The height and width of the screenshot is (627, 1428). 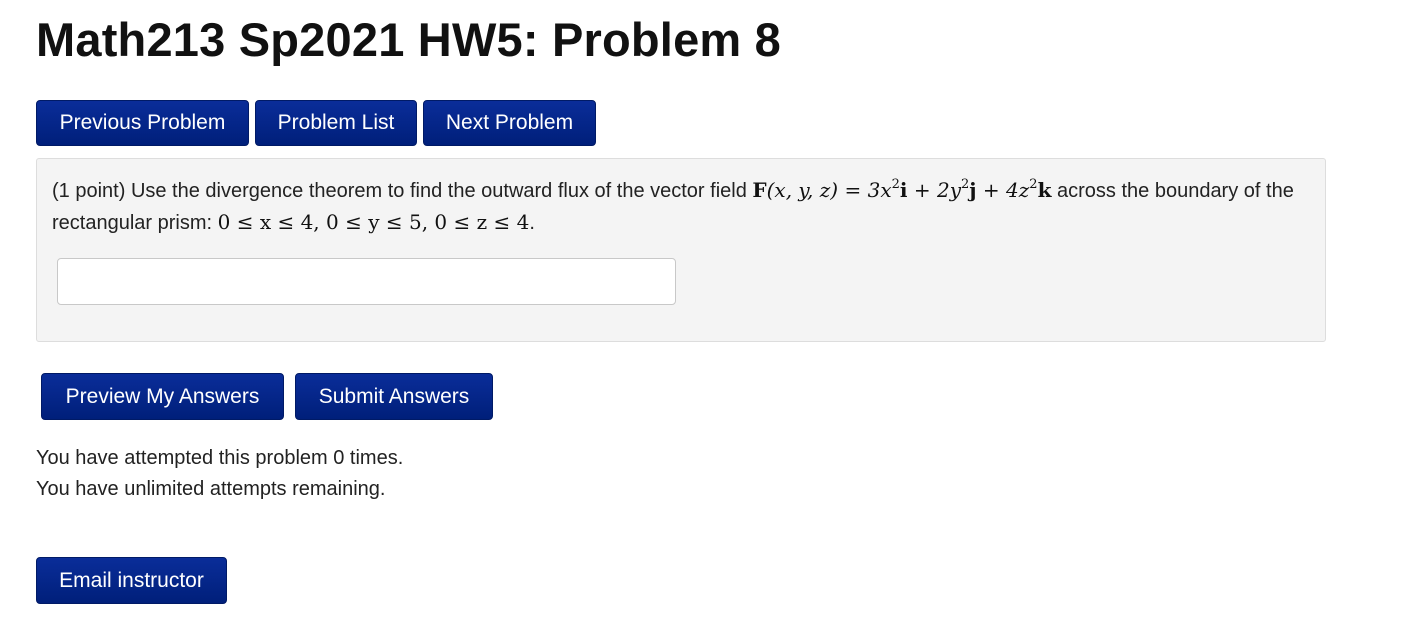 I want to click on preview-answers-button: Preview My Answers, so click(x=162, y=396).